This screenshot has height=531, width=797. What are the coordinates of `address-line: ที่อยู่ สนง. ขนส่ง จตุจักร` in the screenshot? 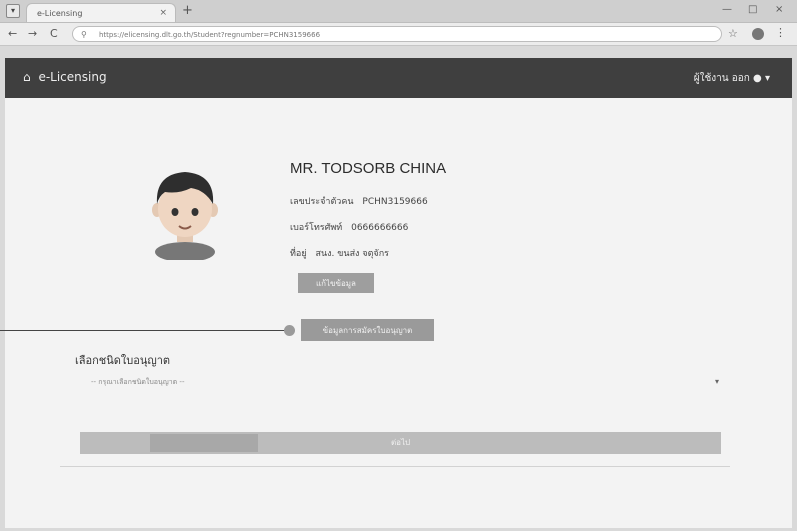 It's located at (339, 253).